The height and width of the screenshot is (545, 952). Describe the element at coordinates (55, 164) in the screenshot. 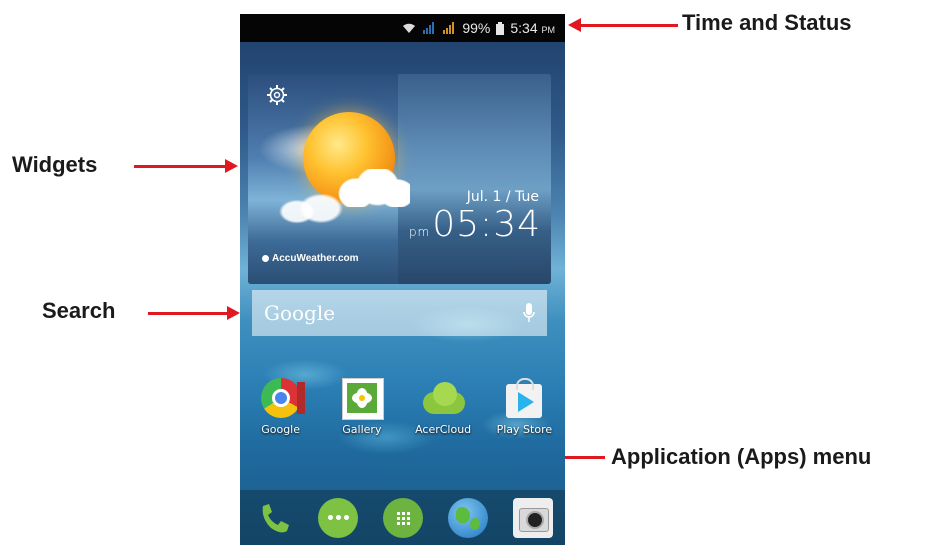

I see `callout-widgets: Widgets` at that location.